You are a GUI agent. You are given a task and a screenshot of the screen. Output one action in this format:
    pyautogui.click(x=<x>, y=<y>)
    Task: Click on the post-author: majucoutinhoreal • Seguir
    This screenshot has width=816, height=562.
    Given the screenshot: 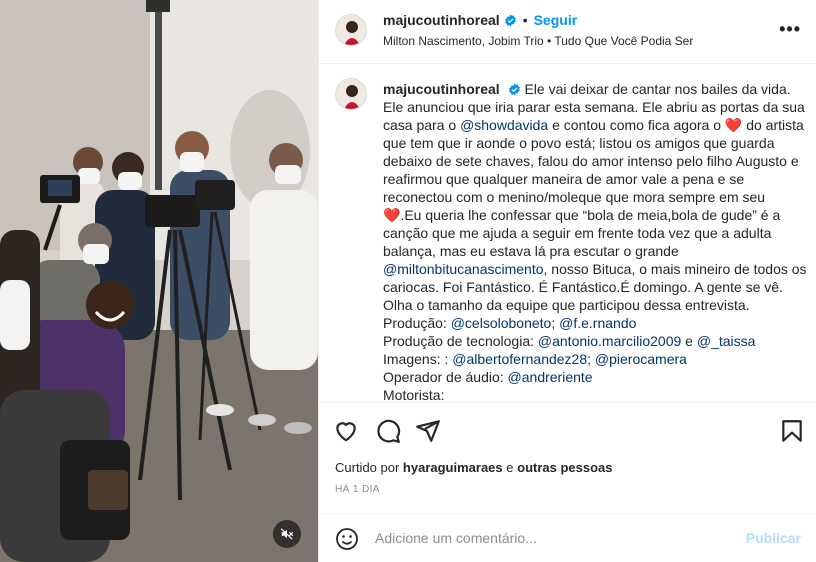 What is the action you would take?
    pyautogui.click(x=480, y=20)
    